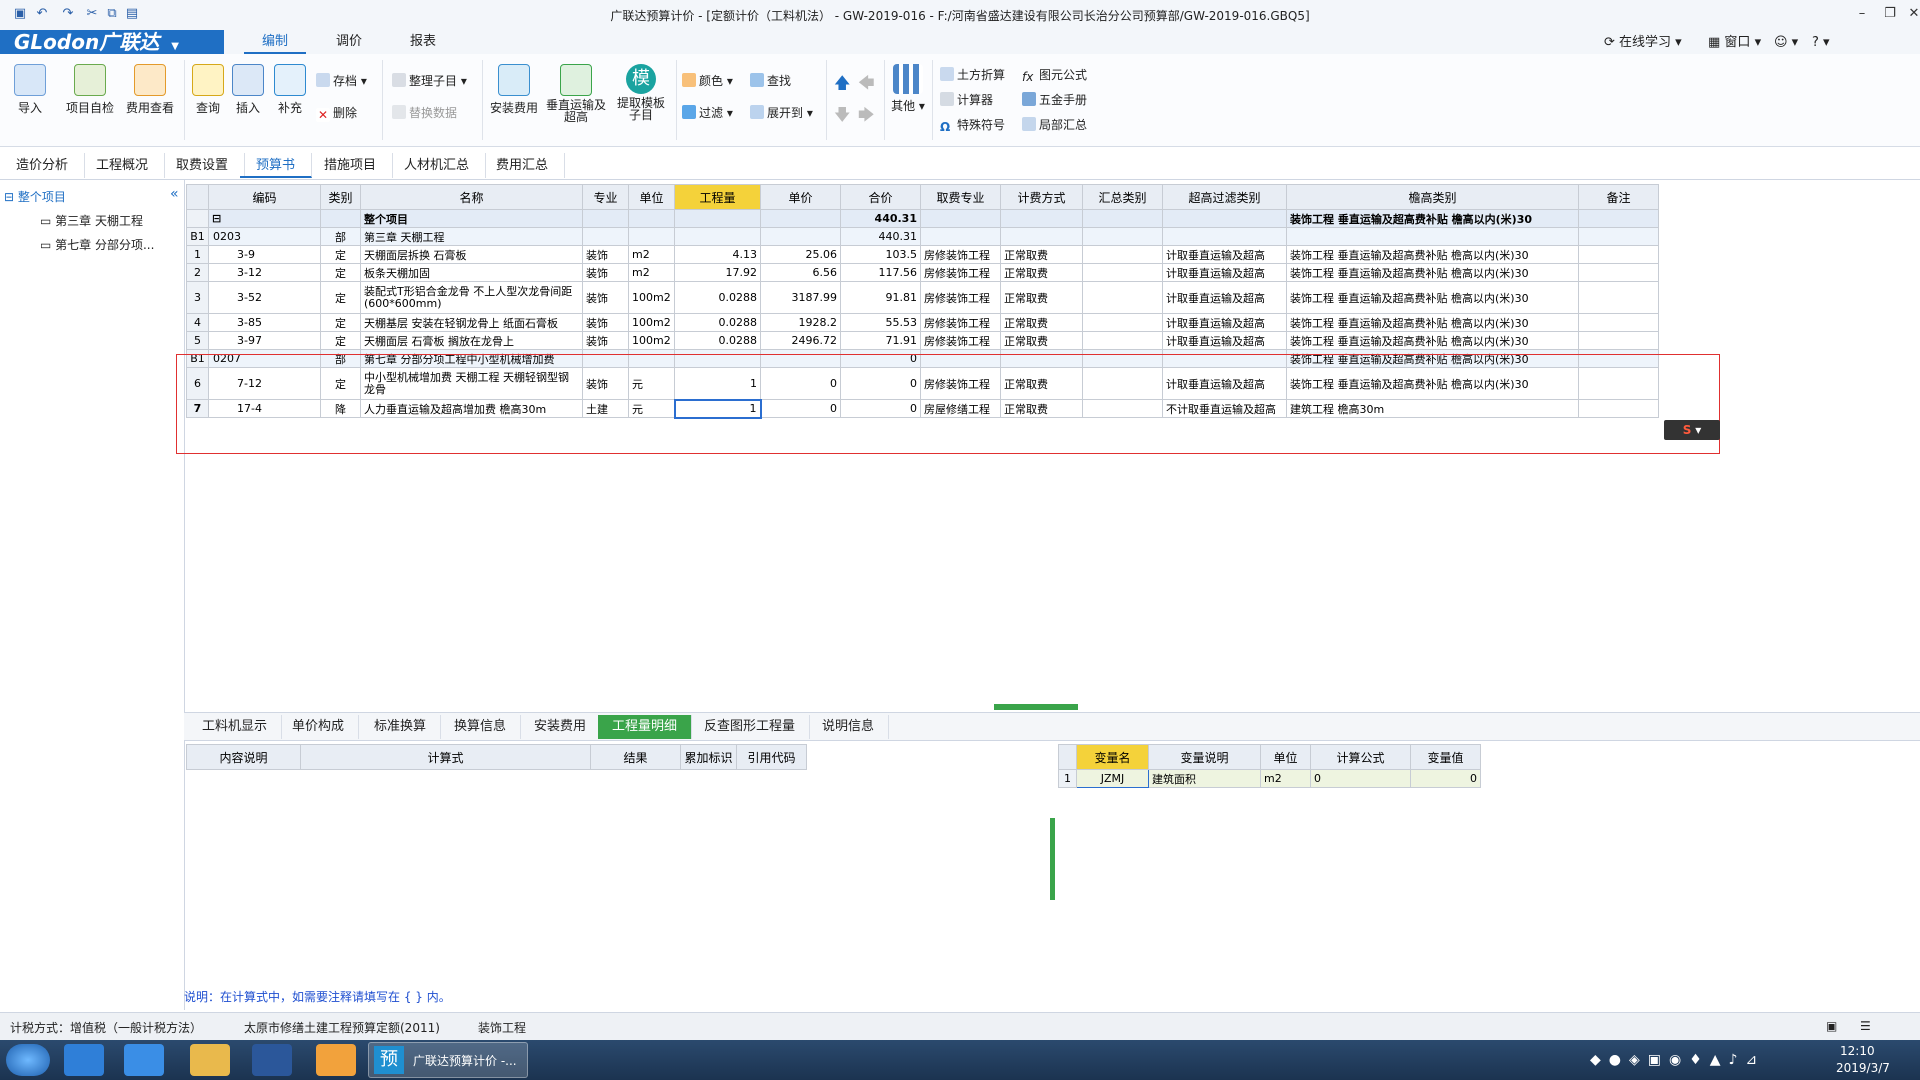 This screenshot has height=1080, width=1920. Describe the element at coordinates (68, 14) in the screenshot. I see `redo-icon: ↷` at that location.